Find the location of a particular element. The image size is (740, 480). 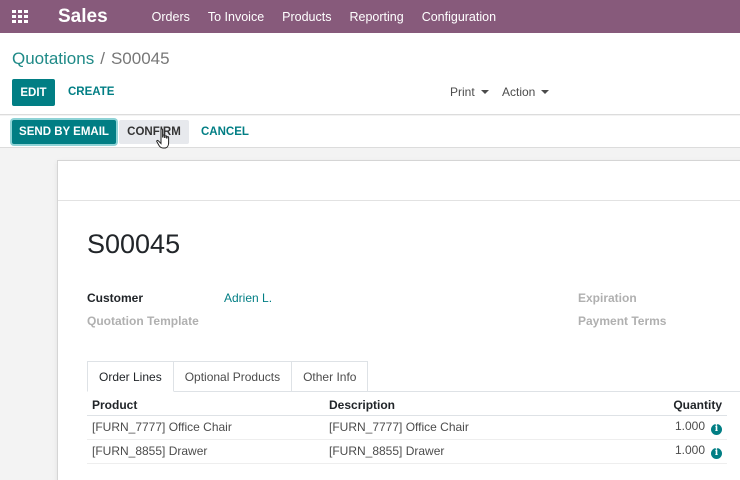

tab-optional-products: Optional Products is located at coordinates (232, 376).